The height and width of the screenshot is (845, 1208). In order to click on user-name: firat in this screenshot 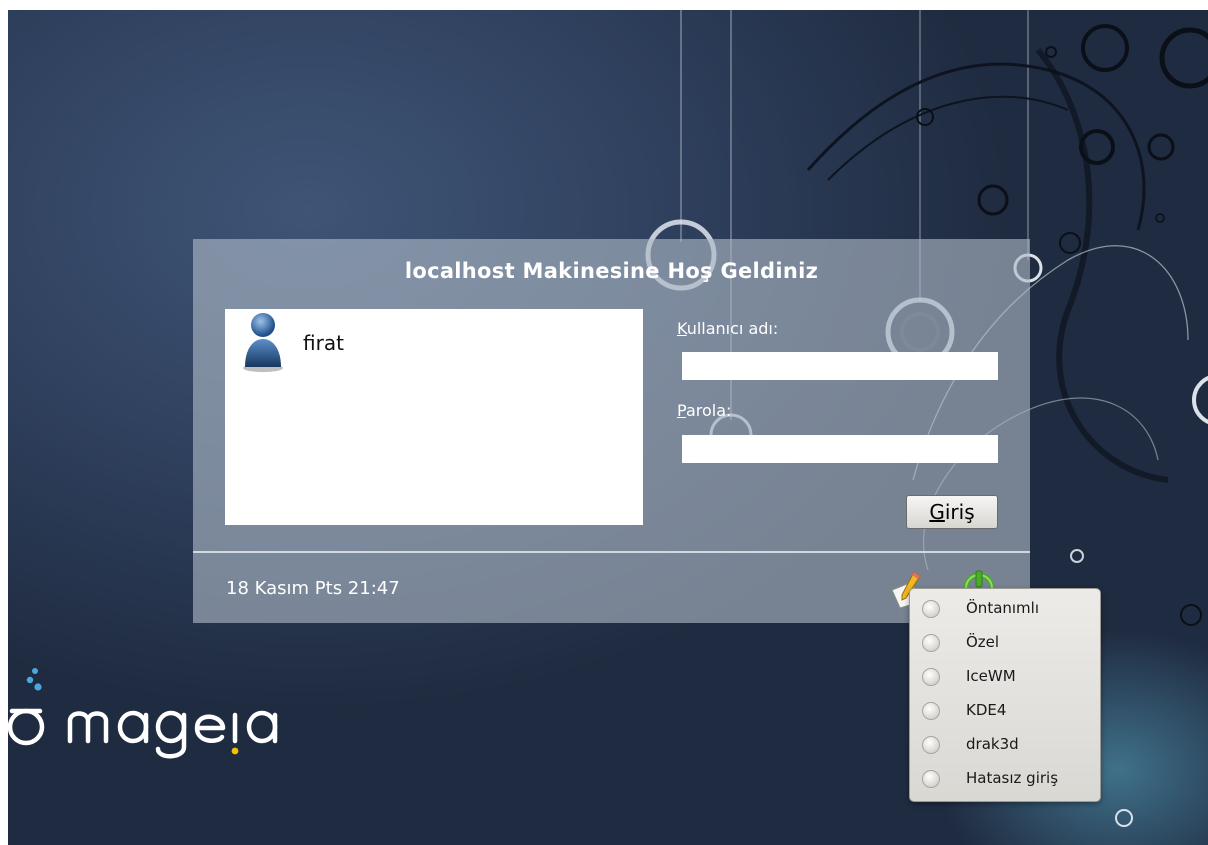, I will do `click(323, 343)`.